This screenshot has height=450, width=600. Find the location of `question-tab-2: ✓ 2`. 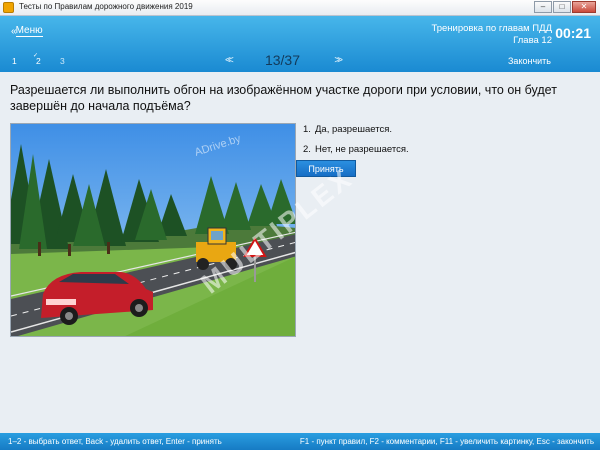

question-tab-2: ✓ 2 is located at coordinates (46, 59).